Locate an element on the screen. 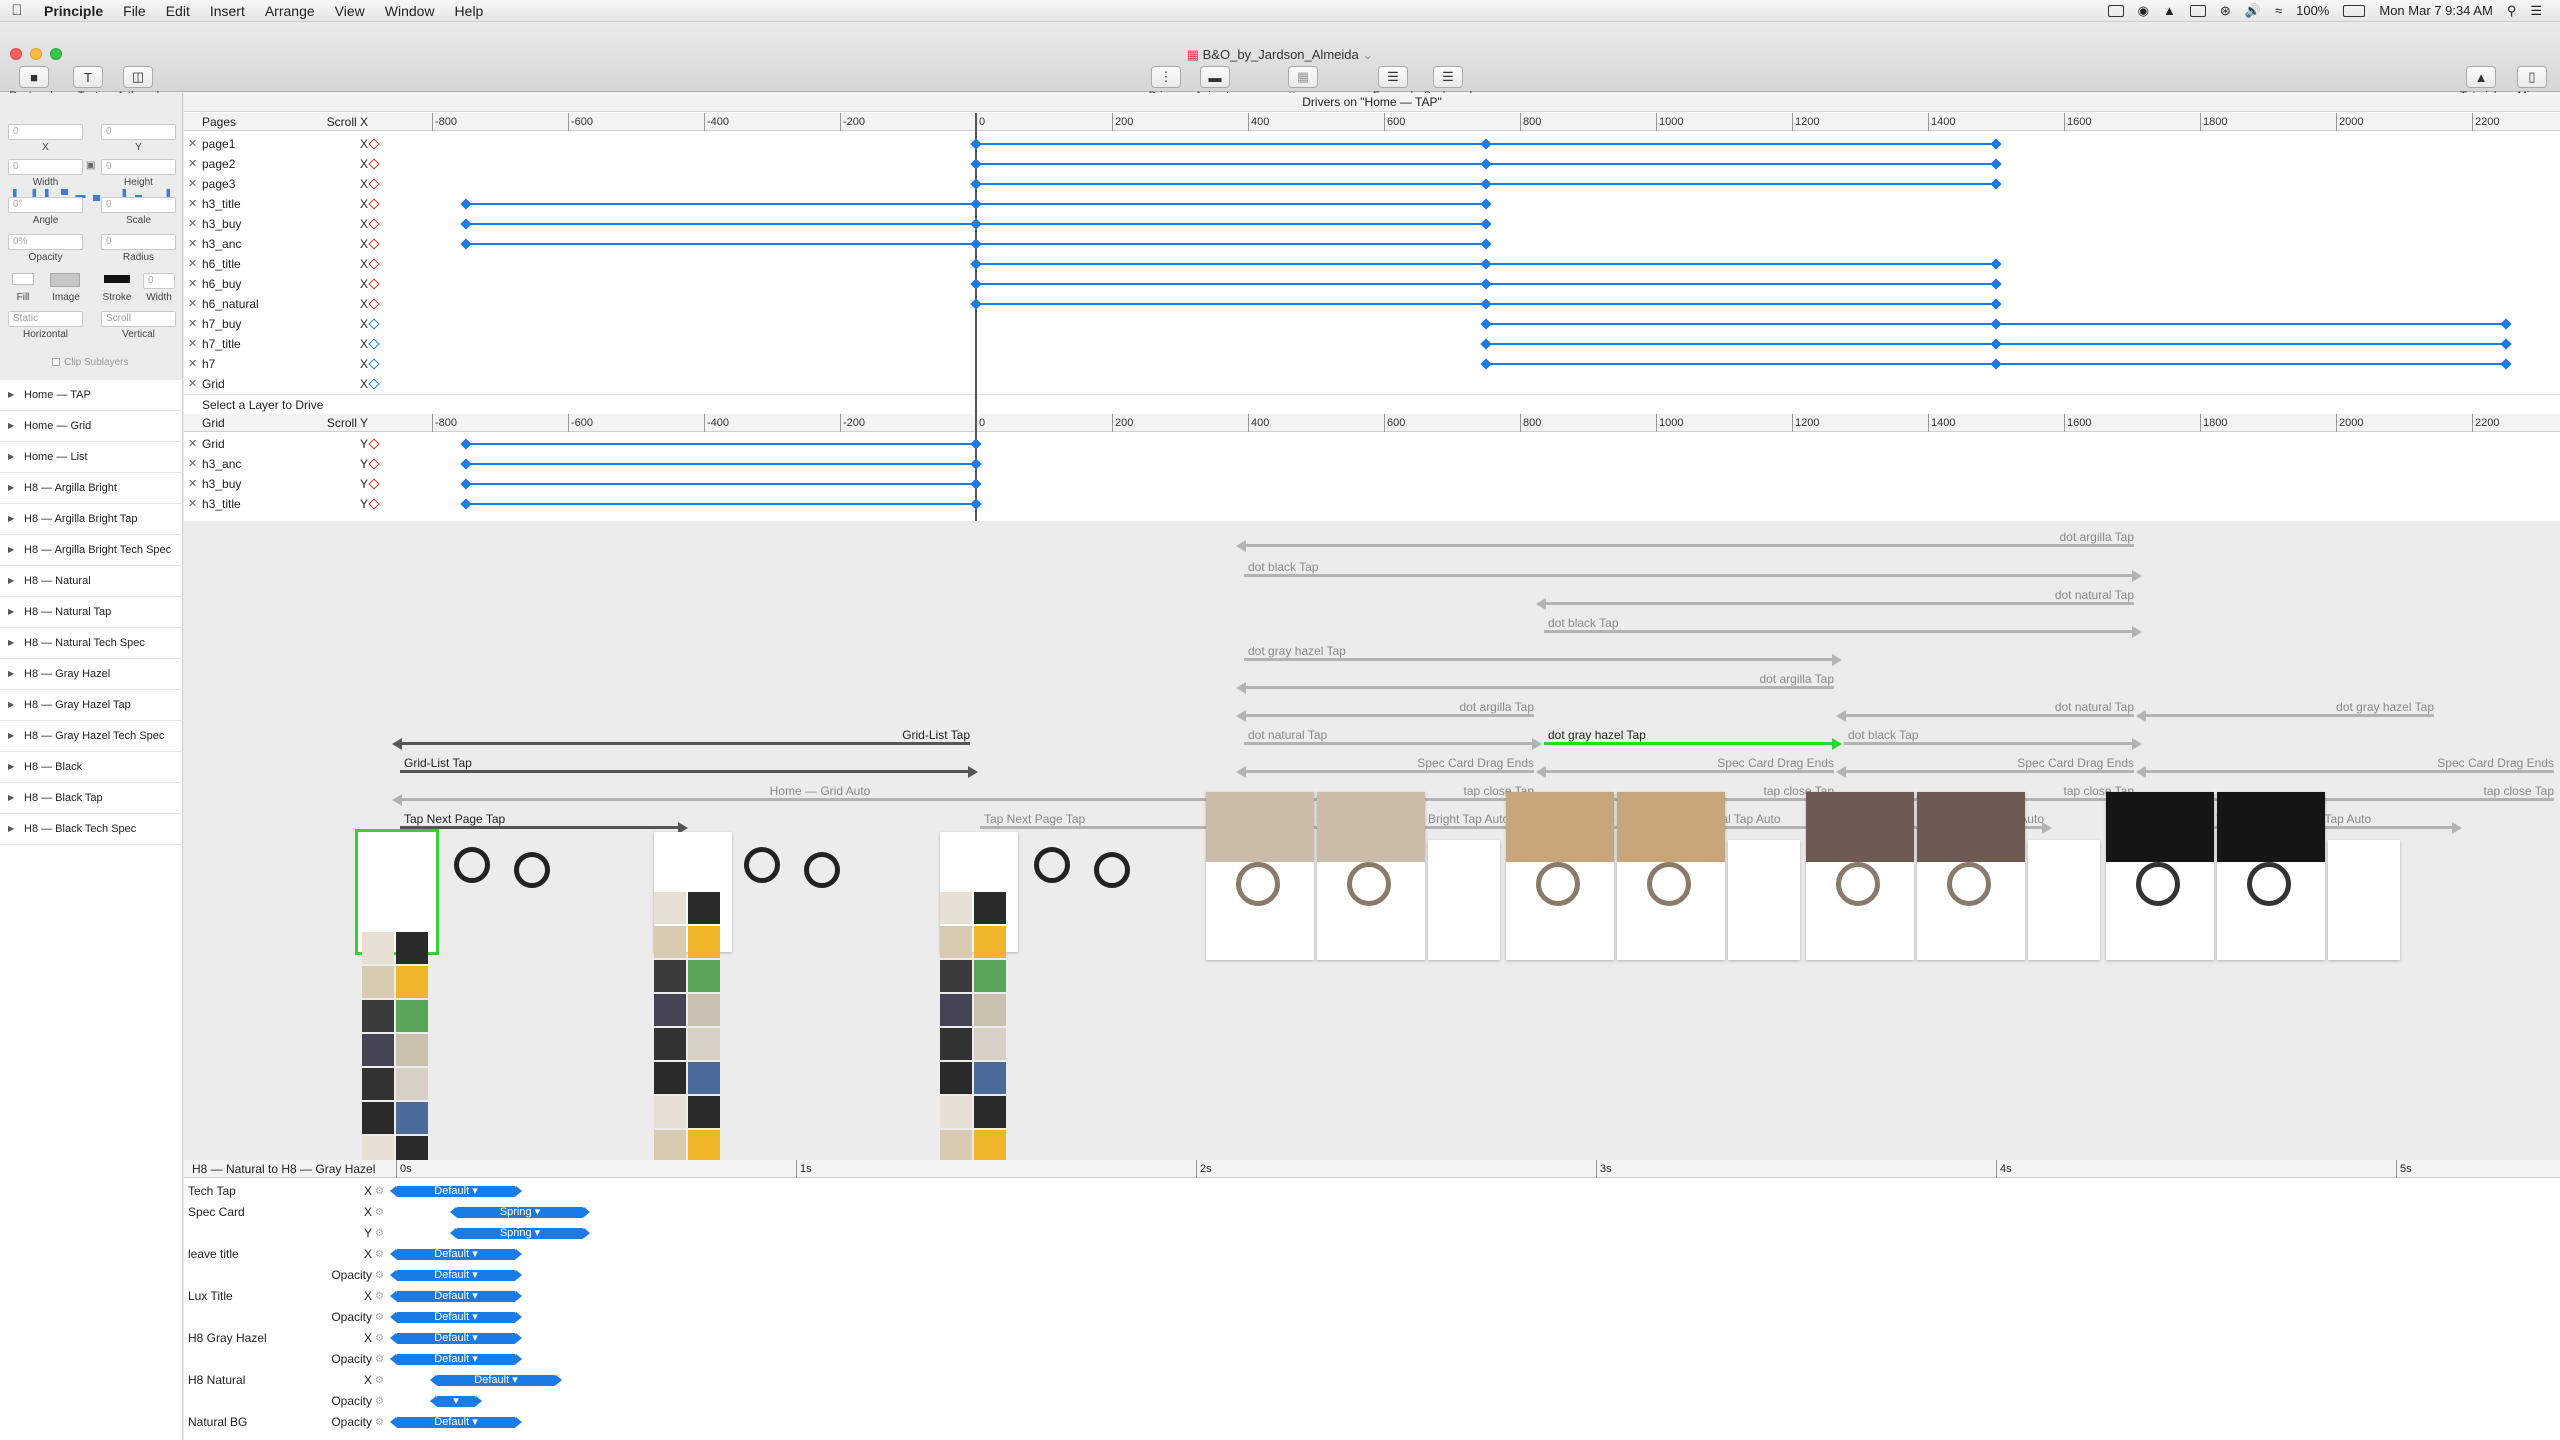 This screenshot has width=2560, height=1440. driver-row: ✕ h7 X is located at coordinates (284, 364).